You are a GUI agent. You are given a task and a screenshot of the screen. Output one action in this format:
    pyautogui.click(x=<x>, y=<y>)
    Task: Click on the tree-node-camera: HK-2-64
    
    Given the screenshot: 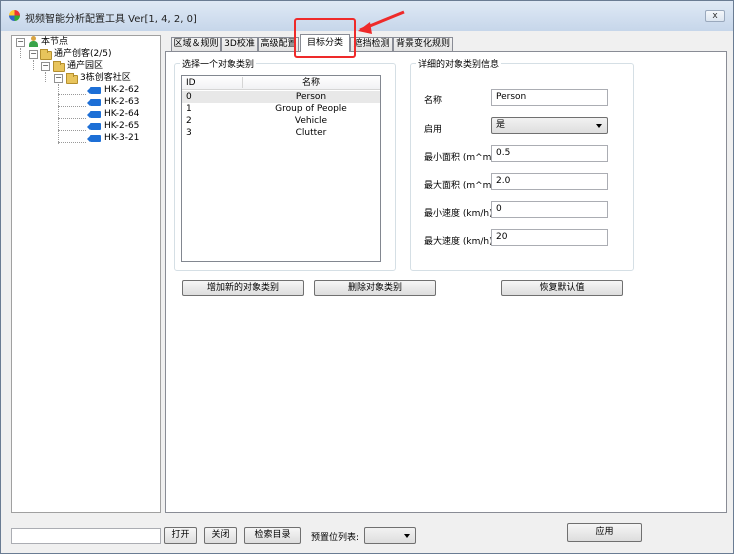 What is the action you would take?
    pyautogui.click(x=86, y=114)
    